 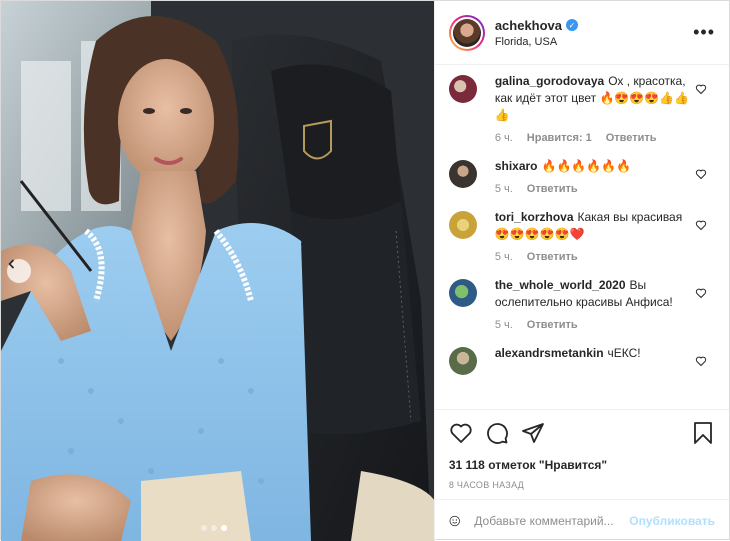 What do you see at coordinates (581, 33) in the screenshot?
I see `post-header: achekhova ✓ Florida, USA •••` at bounding box center [581, 33].